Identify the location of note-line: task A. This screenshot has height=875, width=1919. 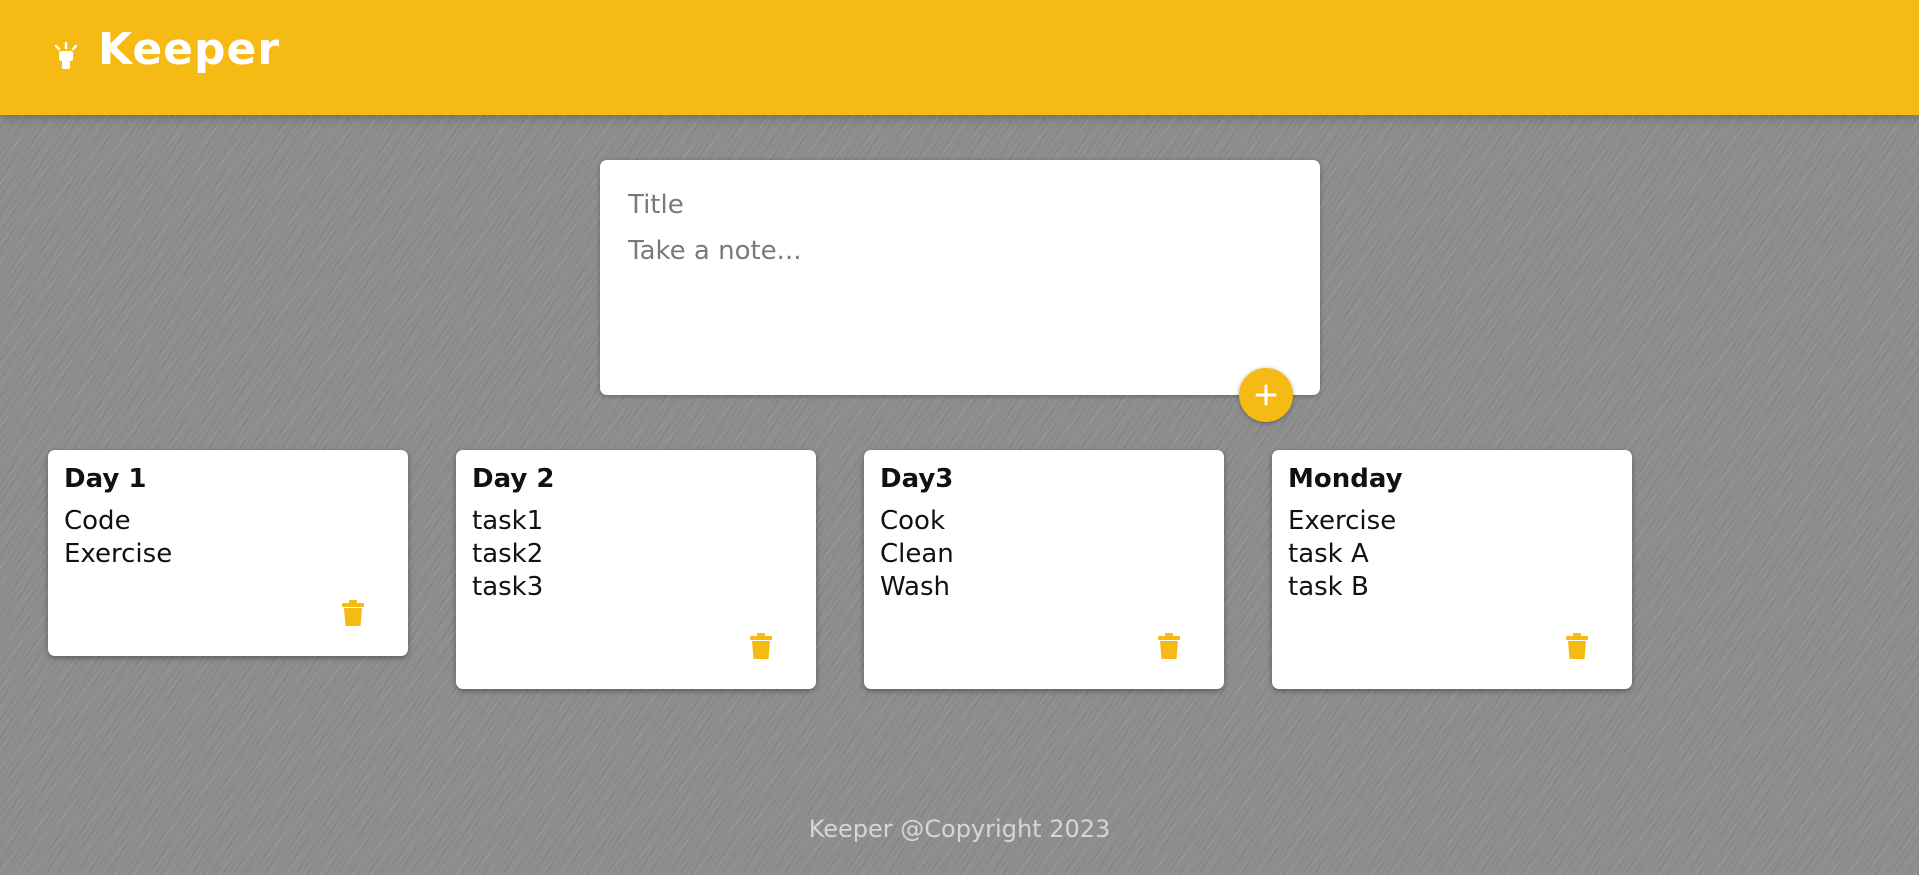
(1328, 554).